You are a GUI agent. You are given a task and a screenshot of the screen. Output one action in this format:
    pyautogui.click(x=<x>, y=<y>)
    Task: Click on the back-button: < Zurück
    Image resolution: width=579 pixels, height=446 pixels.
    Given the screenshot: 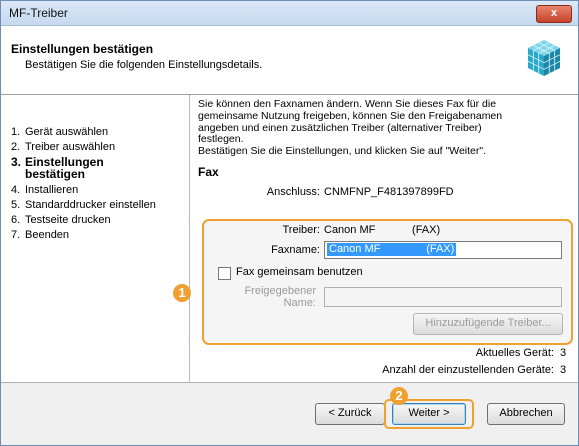 What is the action you would take?
    pyautogui.click(x=350, y=414)
    